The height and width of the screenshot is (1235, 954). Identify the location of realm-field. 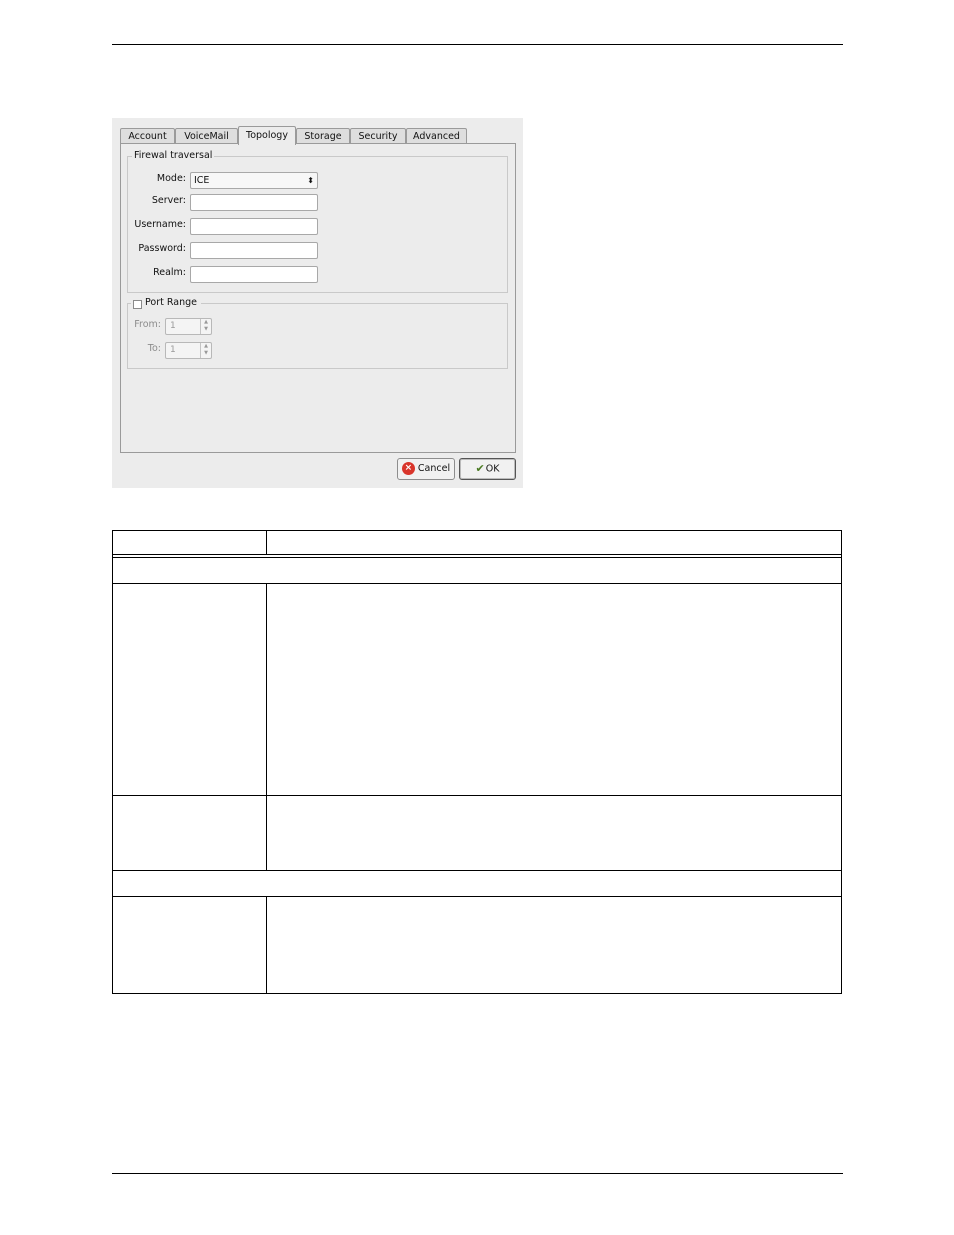
(254, 274).